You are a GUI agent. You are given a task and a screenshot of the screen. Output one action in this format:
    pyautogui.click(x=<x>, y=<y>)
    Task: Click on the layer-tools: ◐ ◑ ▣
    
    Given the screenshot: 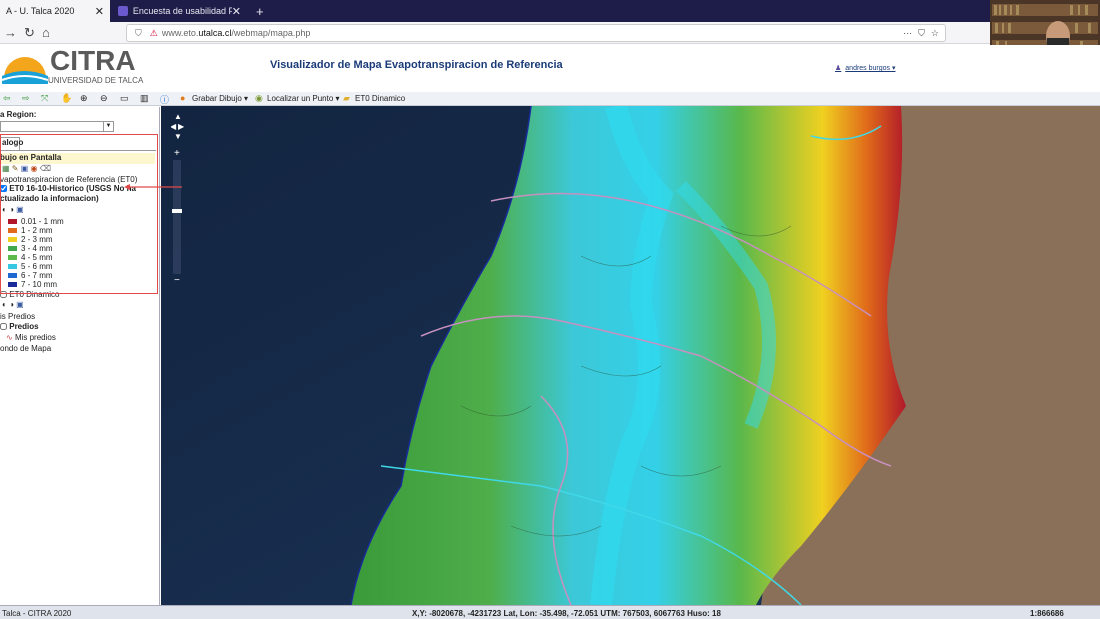 What is the action you would take?
    pyautogui.click(x=13, y=304)
    